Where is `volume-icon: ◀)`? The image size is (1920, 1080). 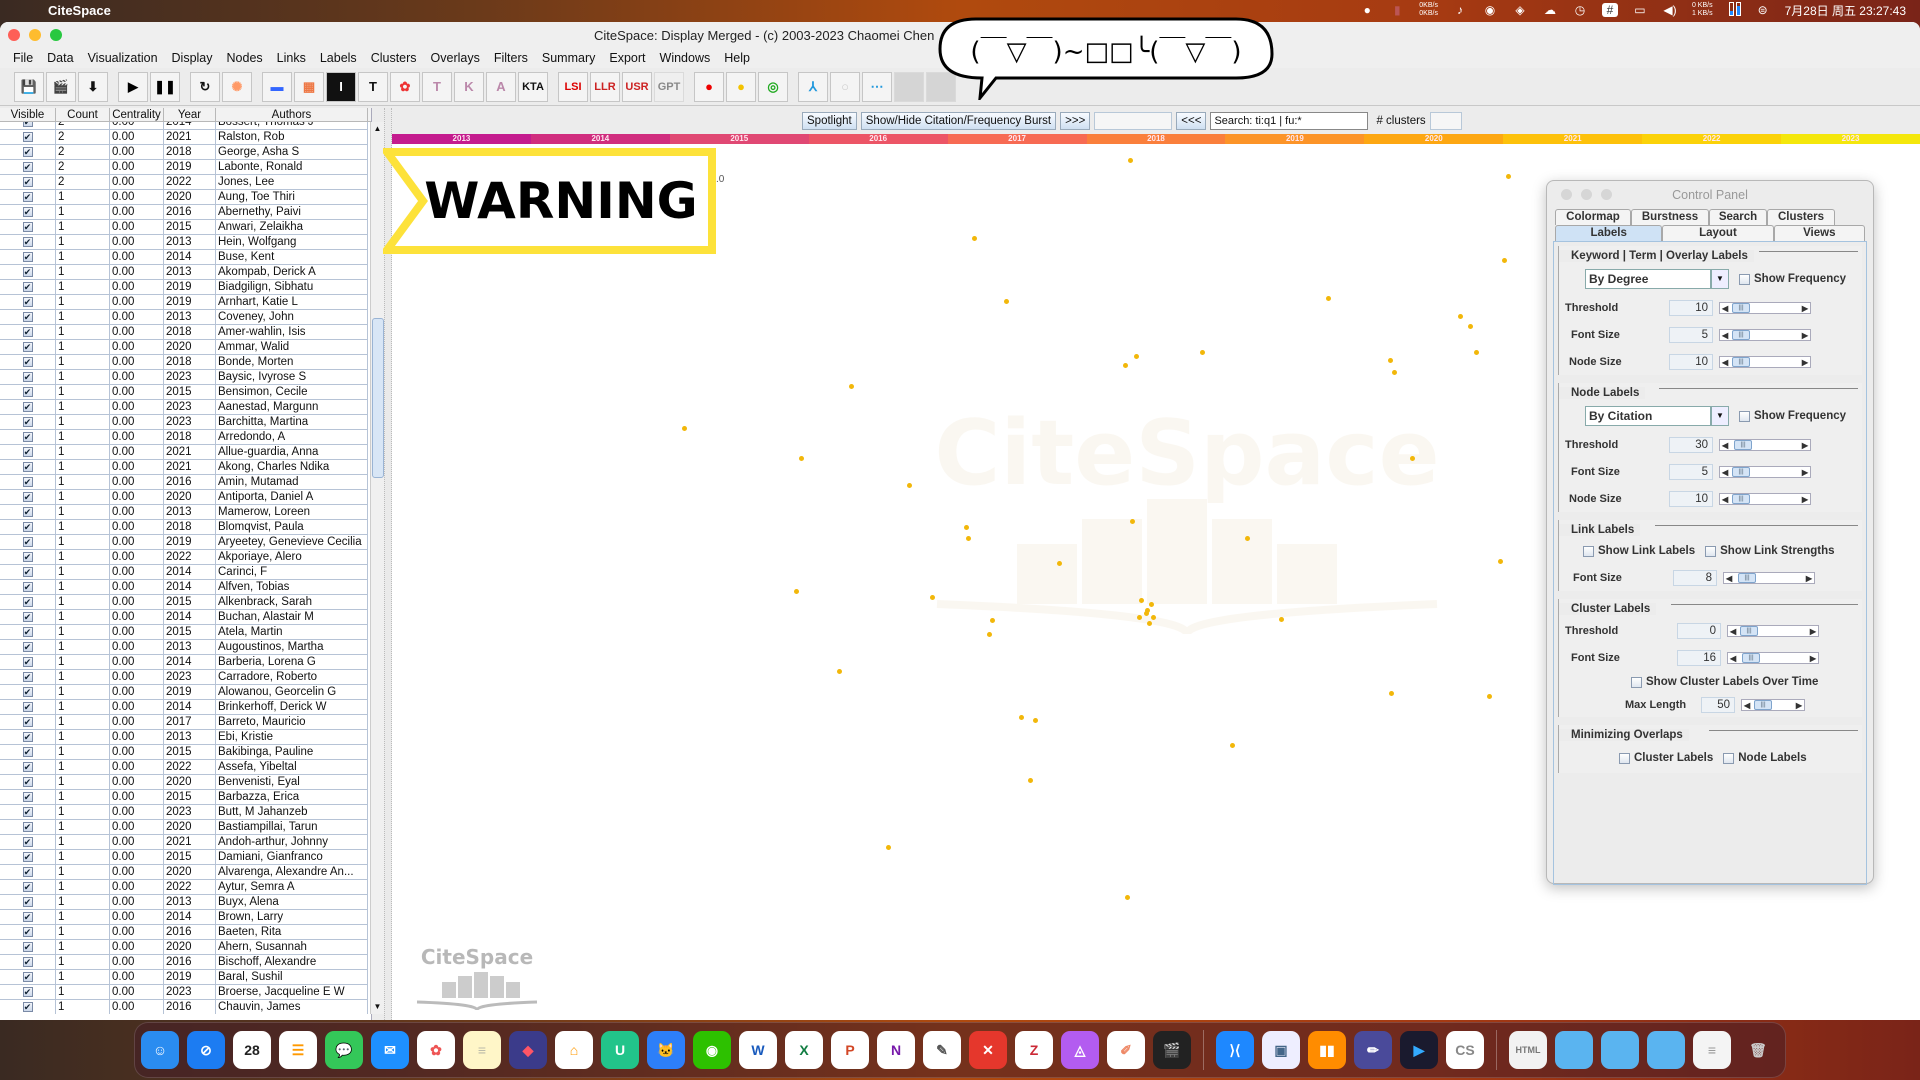 volume-icon: ◀) is located at coordinates (1670, 10).